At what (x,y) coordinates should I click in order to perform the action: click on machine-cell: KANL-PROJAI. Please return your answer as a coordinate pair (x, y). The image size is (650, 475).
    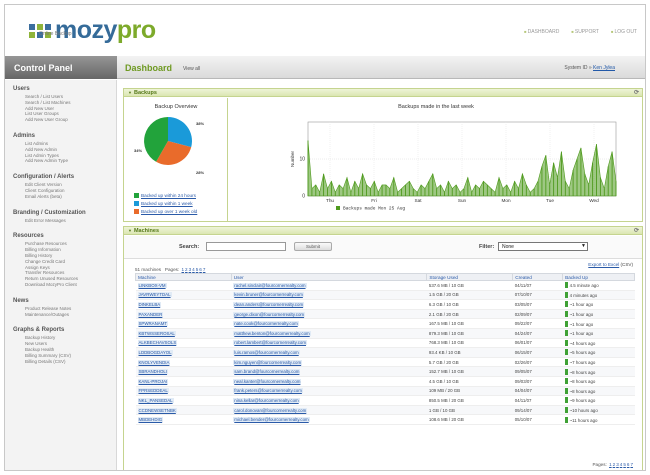
    Looking at the image, I should click on (183, 381).